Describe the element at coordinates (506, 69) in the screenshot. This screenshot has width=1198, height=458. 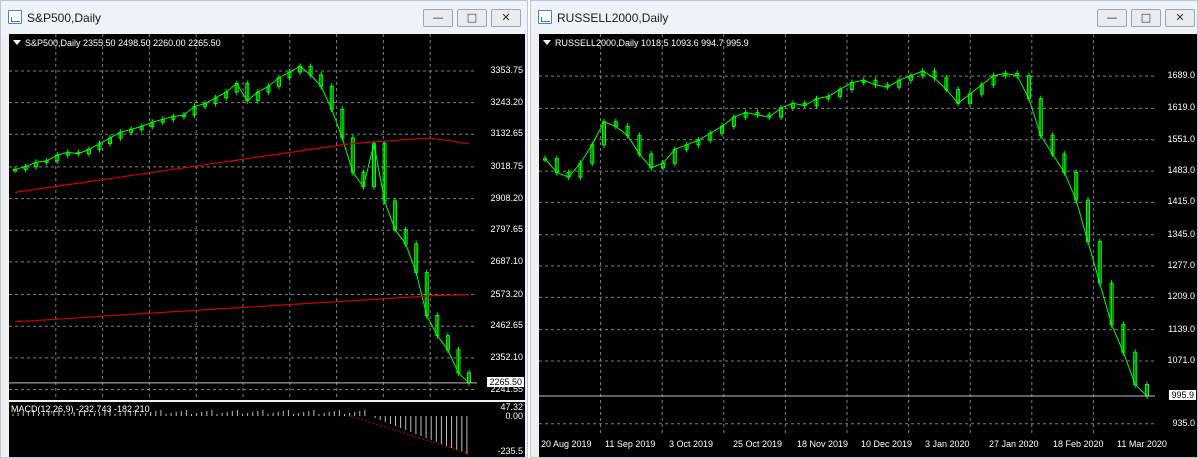
I see `y-tick-label: 3353.75` at that location.